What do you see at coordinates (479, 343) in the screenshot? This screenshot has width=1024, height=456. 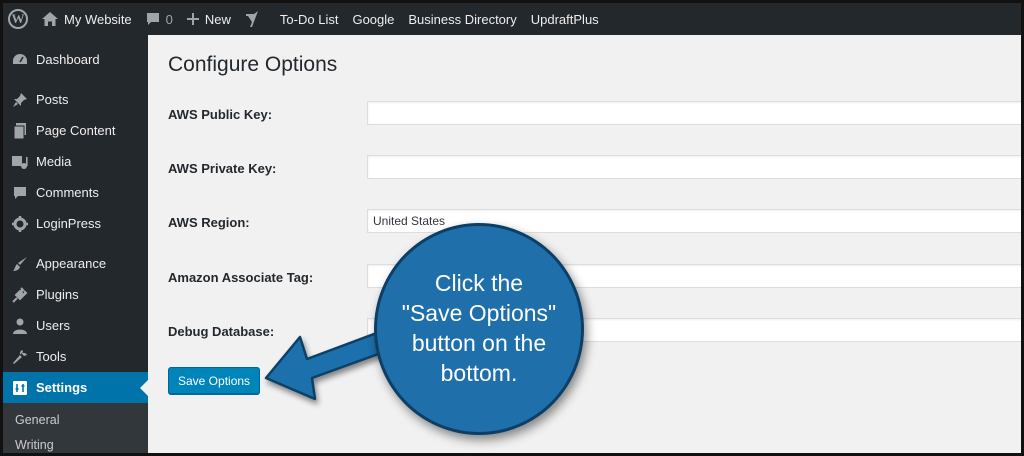 I see `callout-line: button on the` at bounding box center [479, 343].